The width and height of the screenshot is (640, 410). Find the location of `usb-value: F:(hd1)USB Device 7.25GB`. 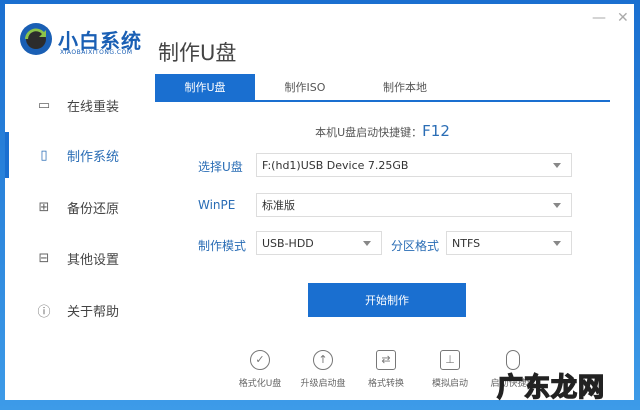

usb-value: F:(hd1)USB Device 7.25GB is located at coordinates (335, 165).